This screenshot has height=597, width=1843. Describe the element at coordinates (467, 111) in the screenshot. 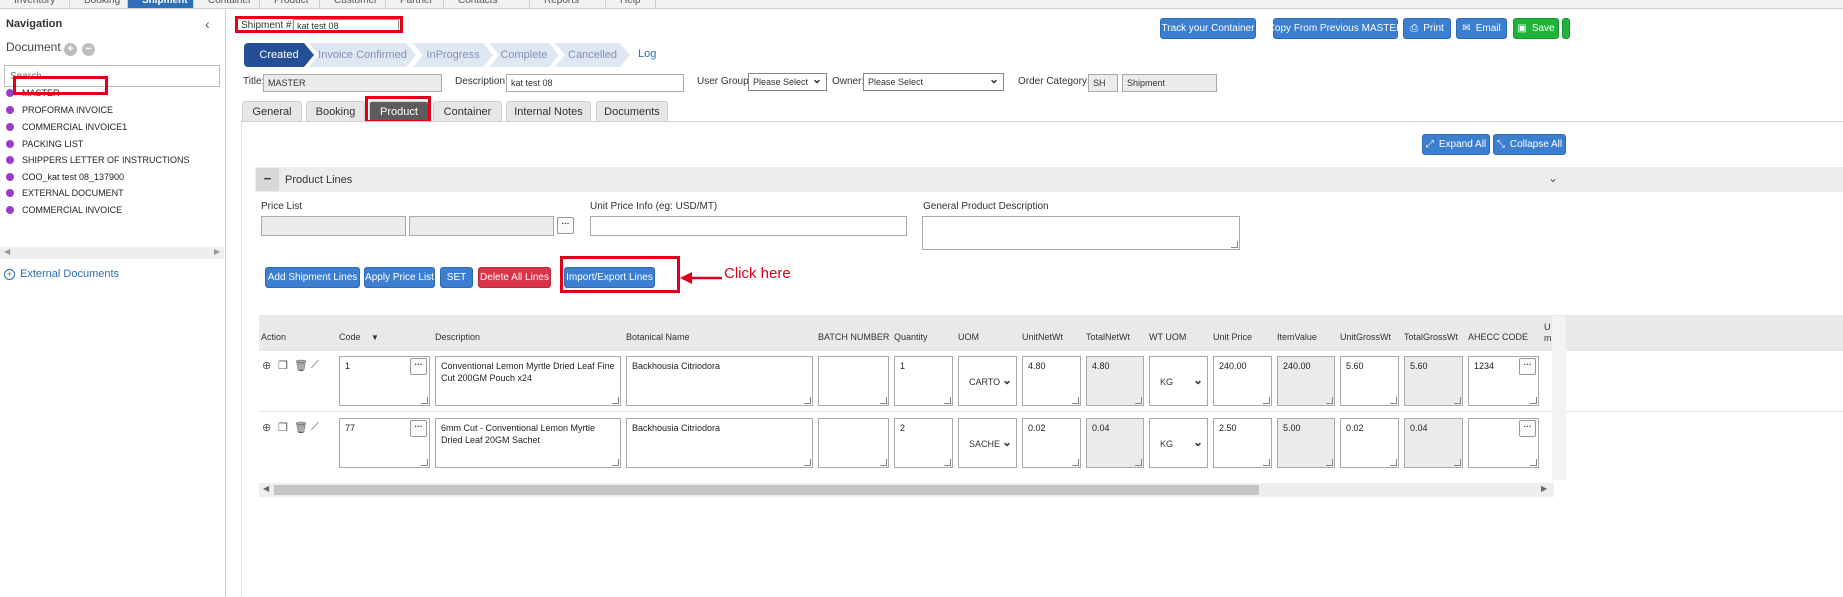

I see `tab-container: Container` at that location.